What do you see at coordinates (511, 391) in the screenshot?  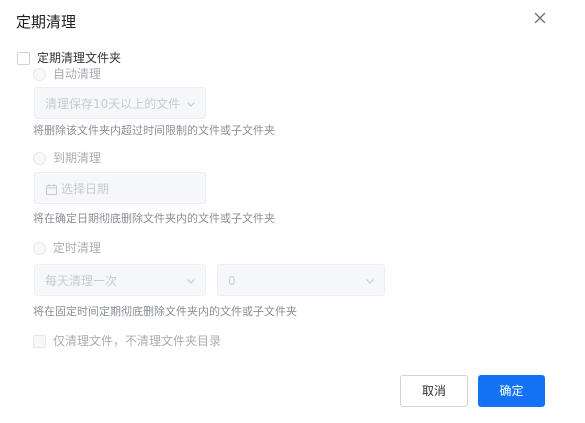 I see `confirm-button: 确定` at bounding box center [511, 391].